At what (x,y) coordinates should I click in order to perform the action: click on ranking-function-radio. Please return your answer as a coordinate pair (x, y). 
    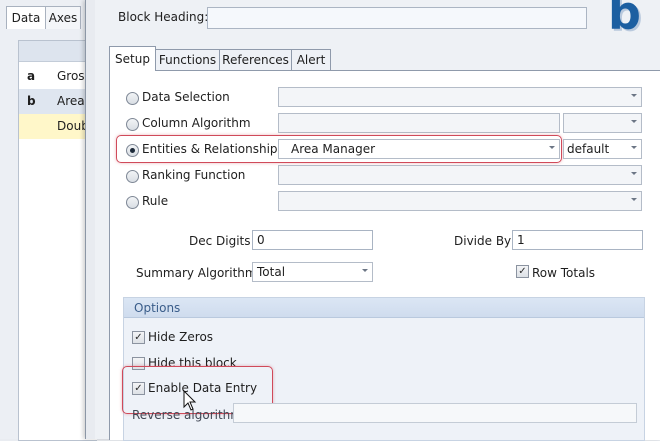
    Looking at the image, I should click on (132, 176).